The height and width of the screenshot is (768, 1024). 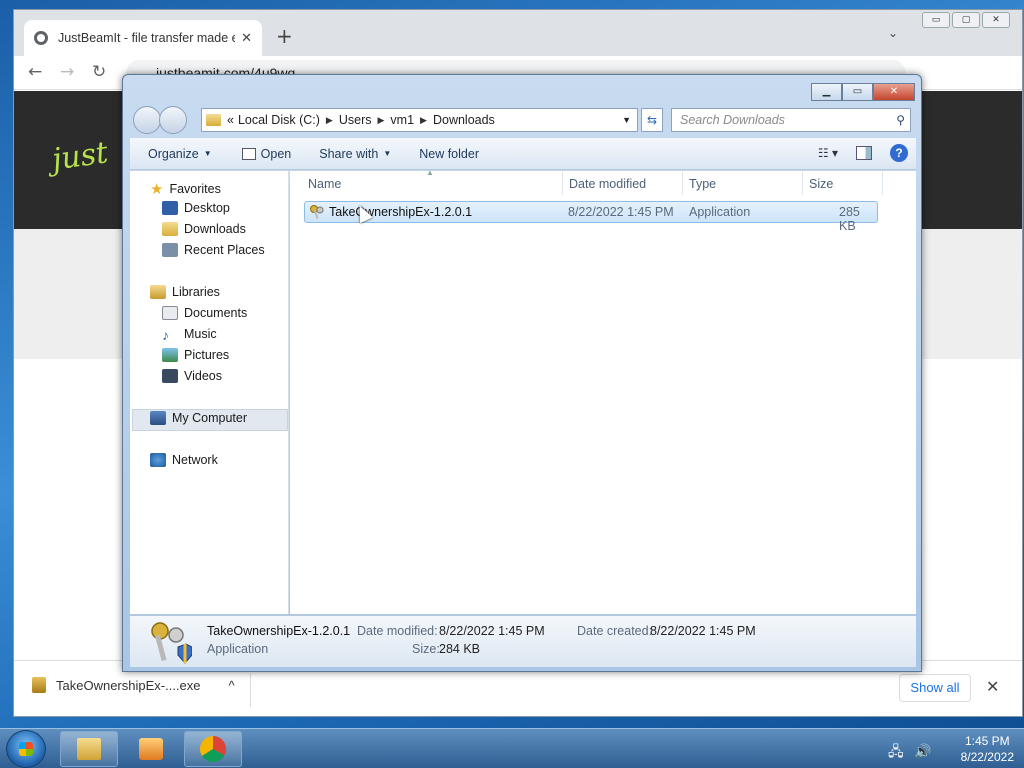 I want to click on nav-label: Favorites, so click(x=195, y=189).